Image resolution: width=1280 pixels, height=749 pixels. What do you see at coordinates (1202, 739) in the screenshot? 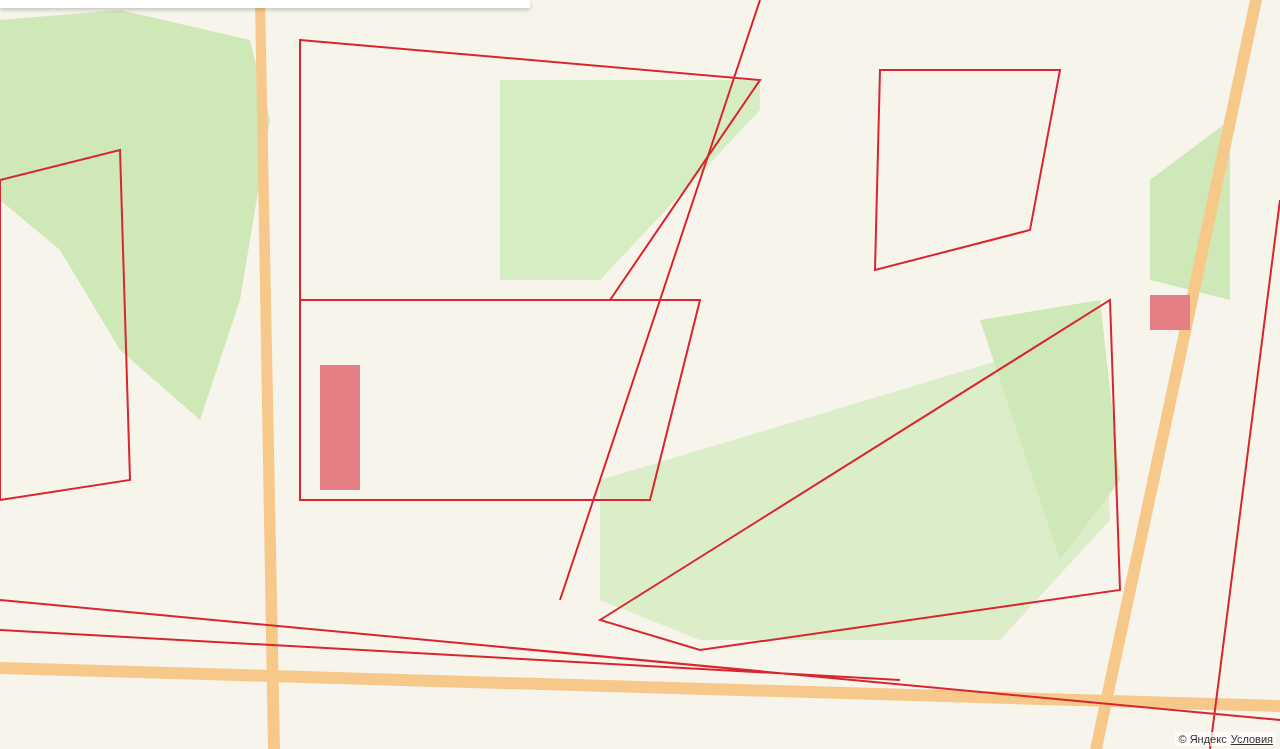
I see `copyright-text: © Яндекс` at bounding box center [1202, 739].